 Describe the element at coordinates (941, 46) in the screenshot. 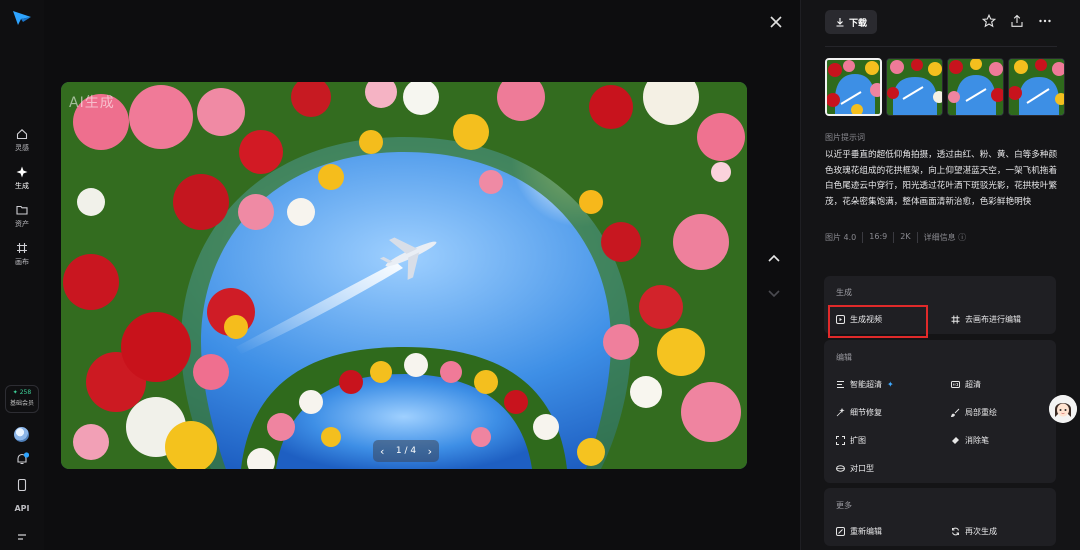

I see `divider` at that location.